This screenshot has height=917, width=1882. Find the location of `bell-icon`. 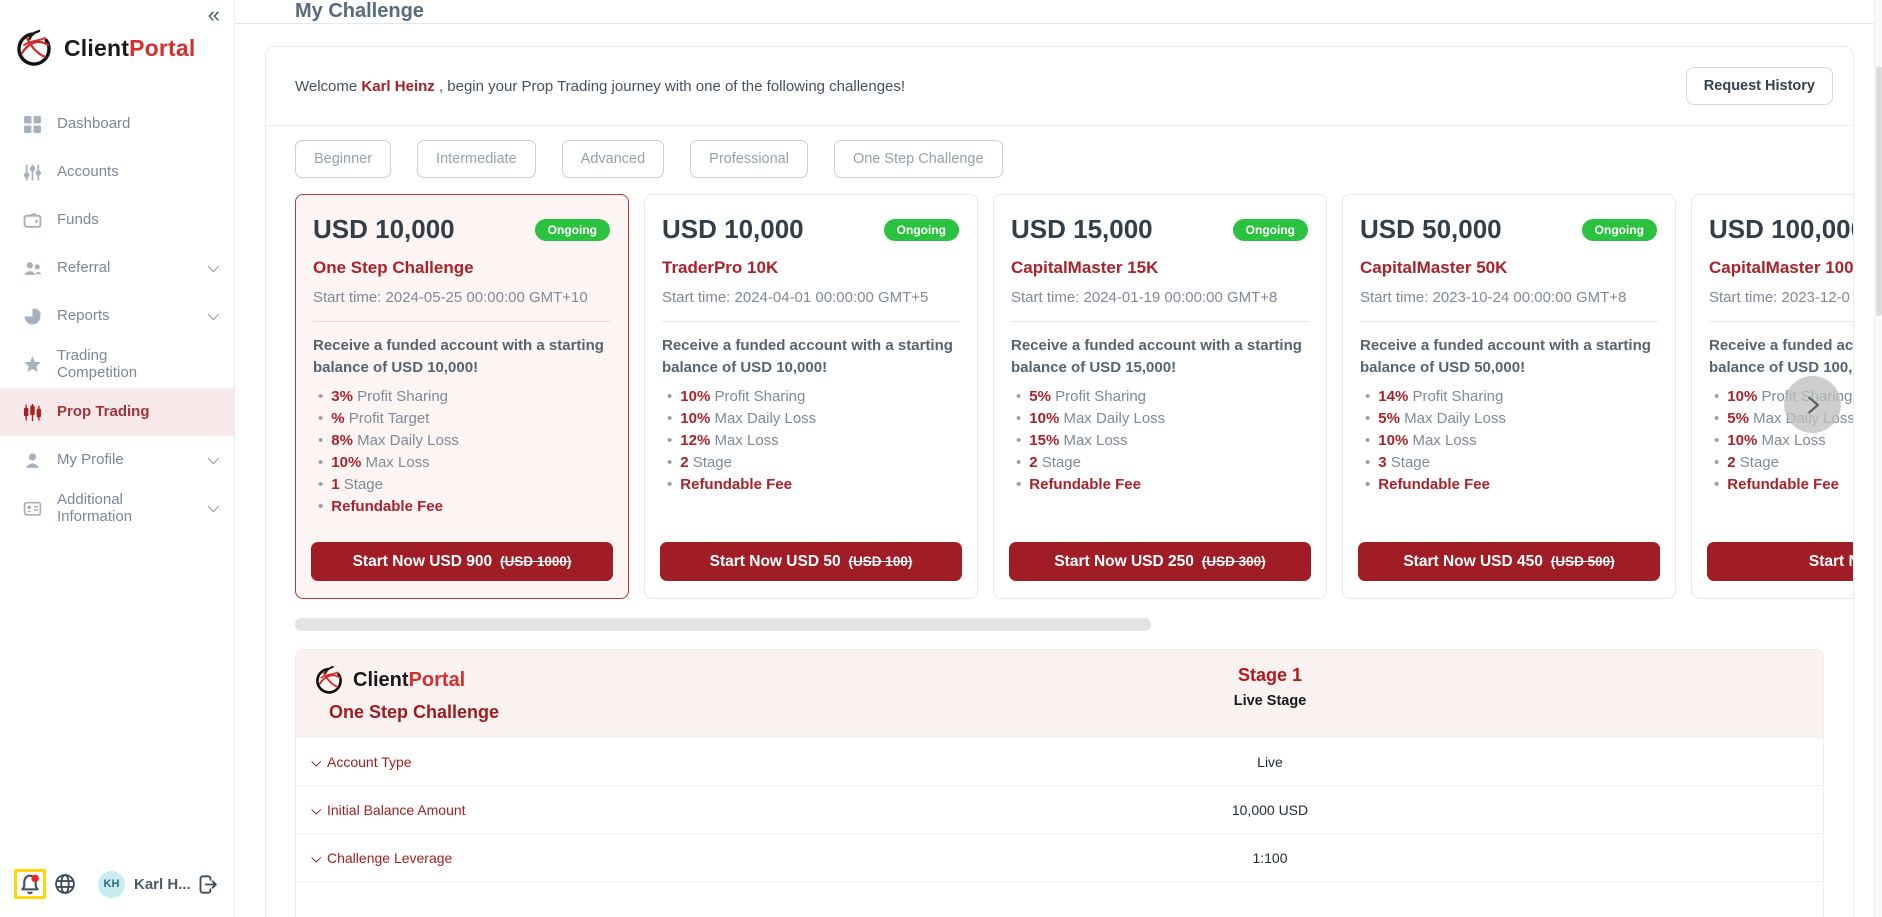

bell-icon is located at coordinates (30, 884).